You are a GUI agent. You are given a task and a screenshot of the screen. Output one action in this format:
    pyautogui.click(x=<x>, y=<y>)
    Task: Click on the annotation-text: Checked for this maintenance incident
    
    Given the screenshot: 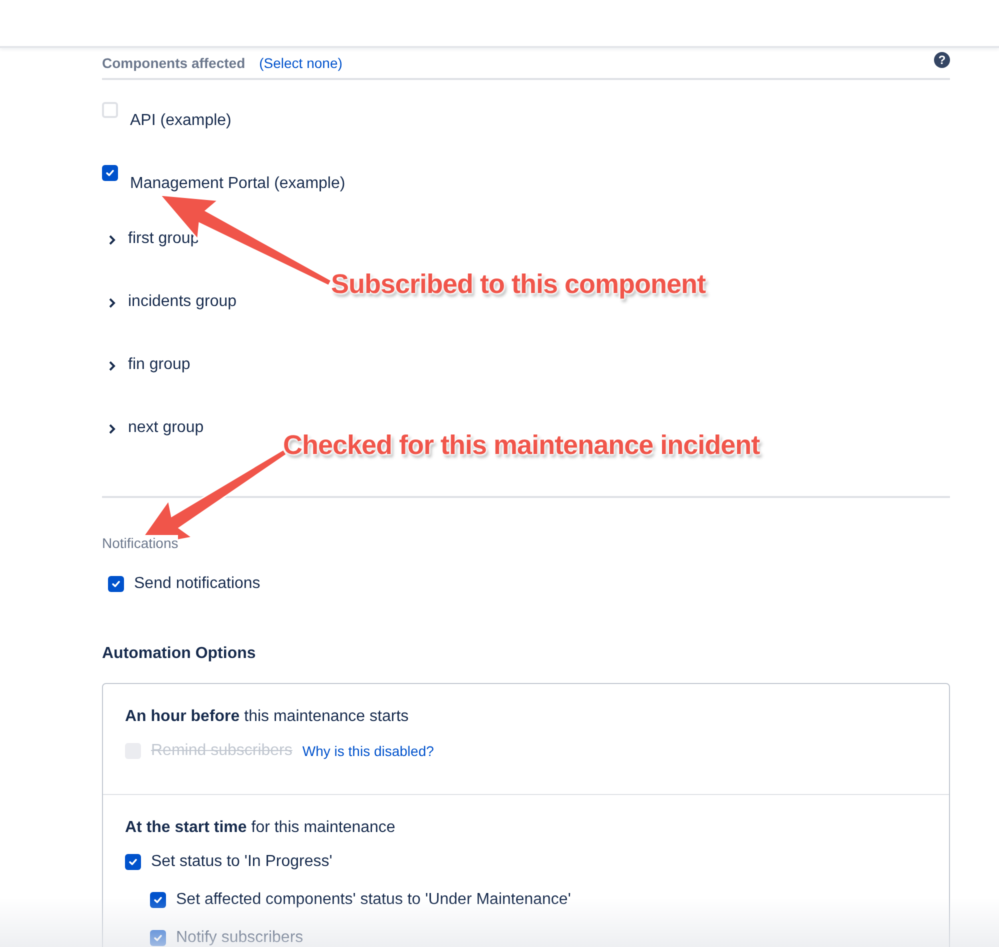 What is the action you would take?
    pyautogui.click(x=521, y=445)
    